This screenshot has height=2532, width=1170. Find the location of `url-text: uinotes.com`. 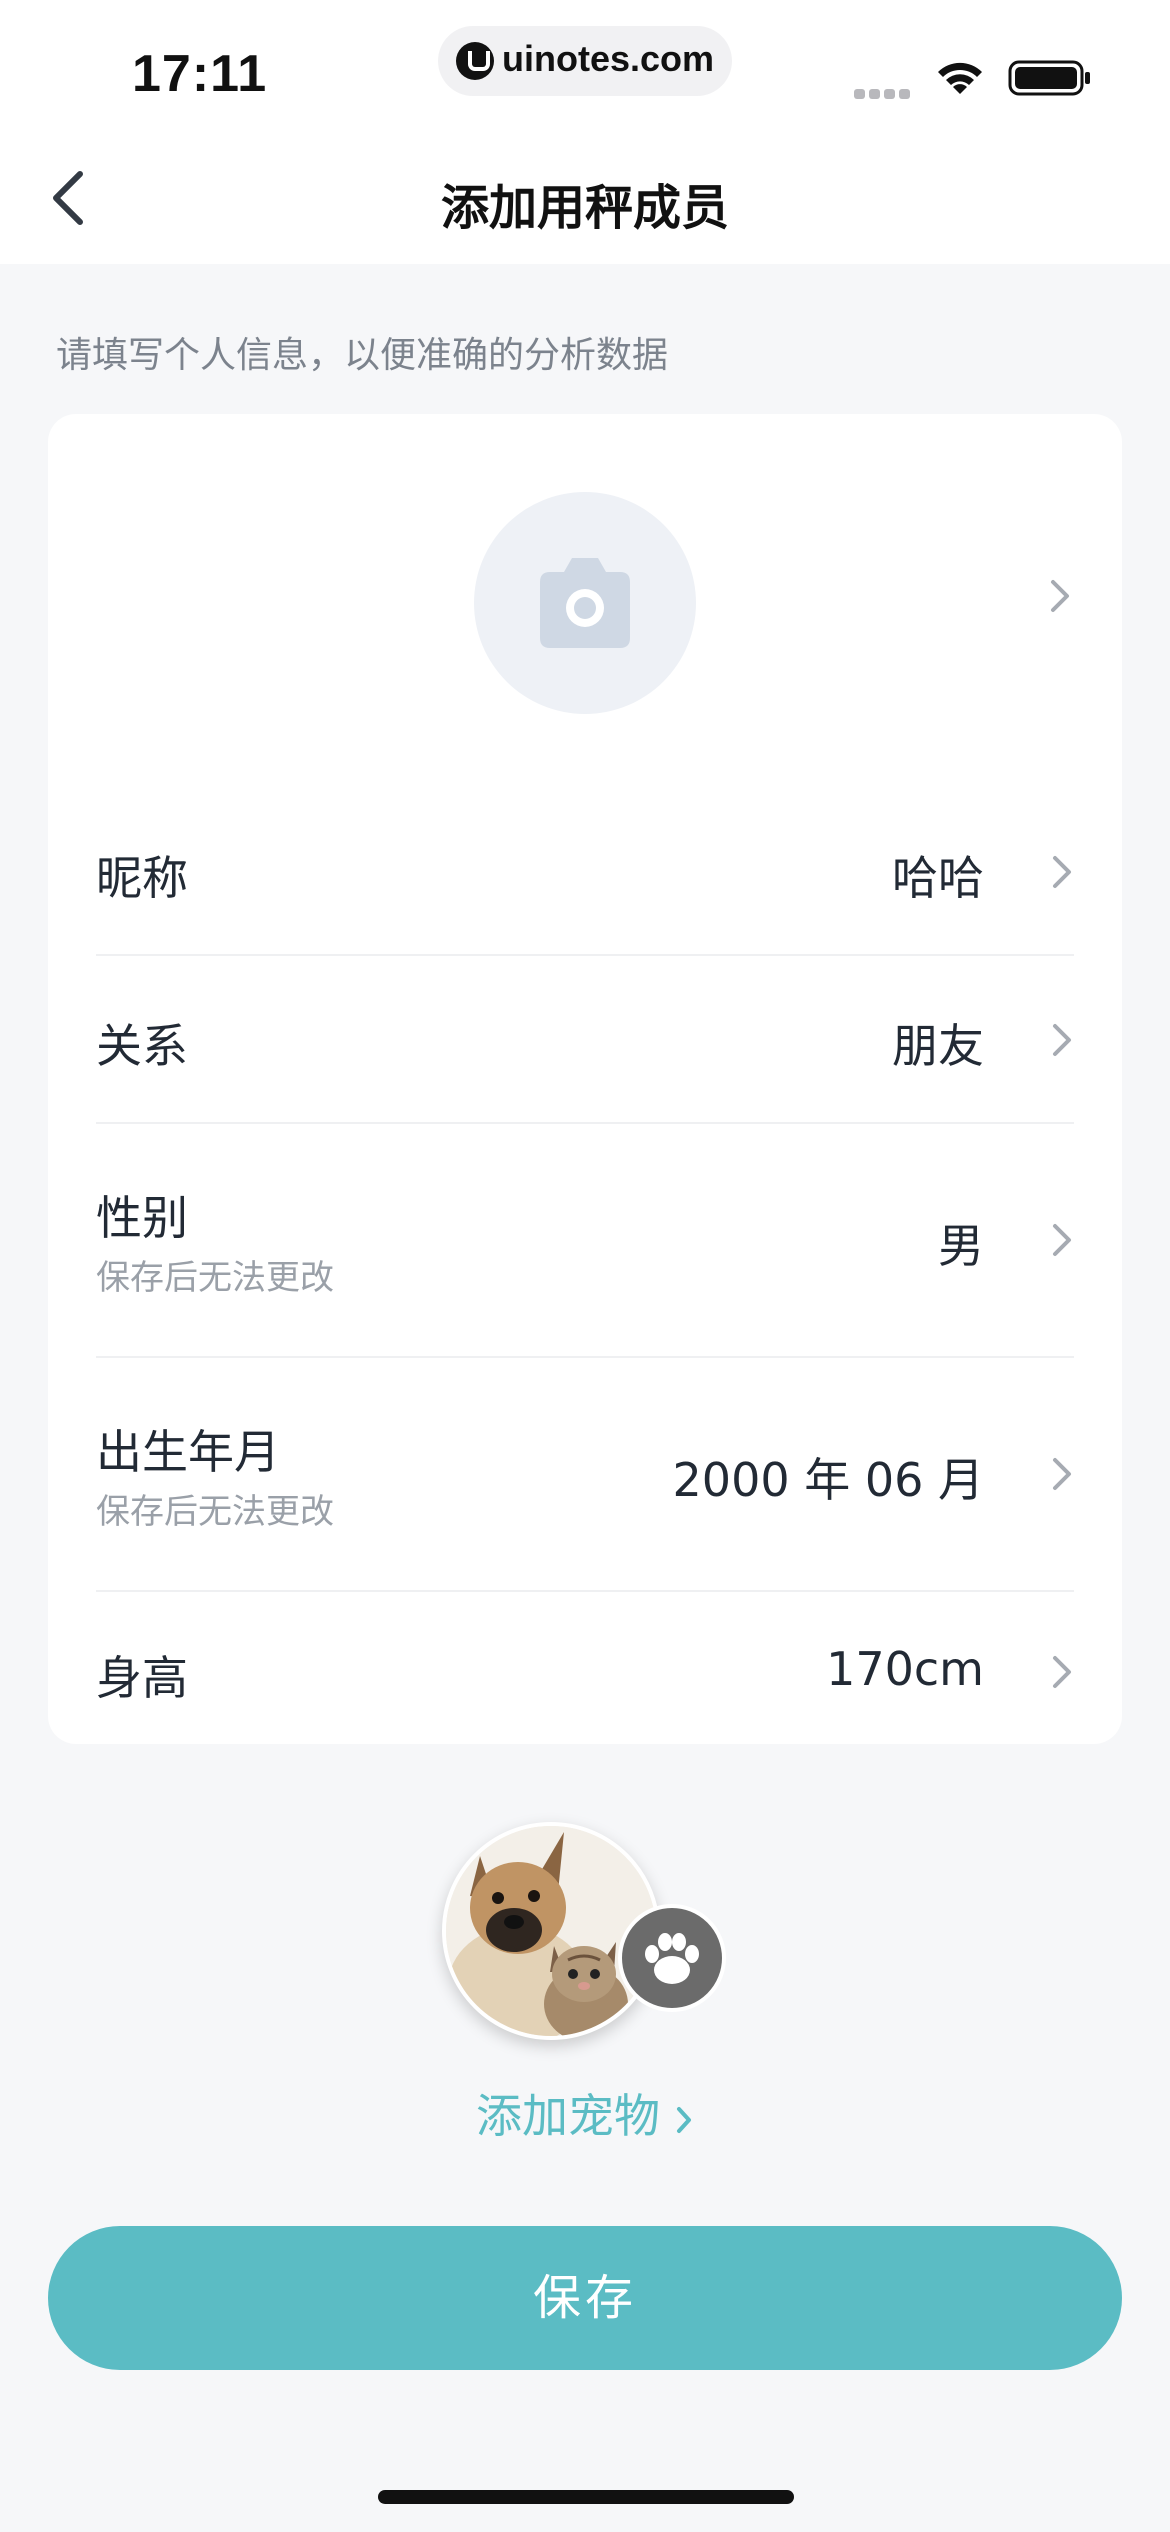

url-text: uinotes.com is located at coordinates (608, 58).